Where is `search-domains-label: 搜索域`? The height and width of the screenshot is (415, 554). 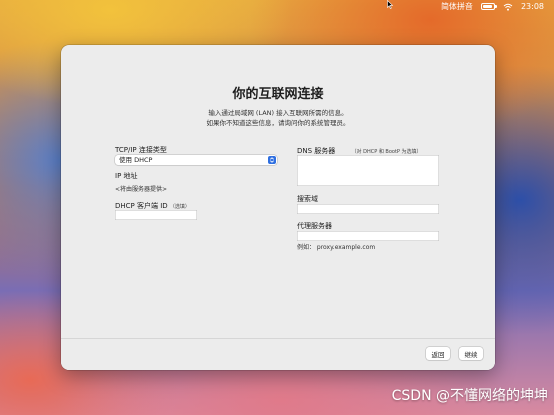
search-domains-label: 搜索域 is located at coordinates (307, 199).